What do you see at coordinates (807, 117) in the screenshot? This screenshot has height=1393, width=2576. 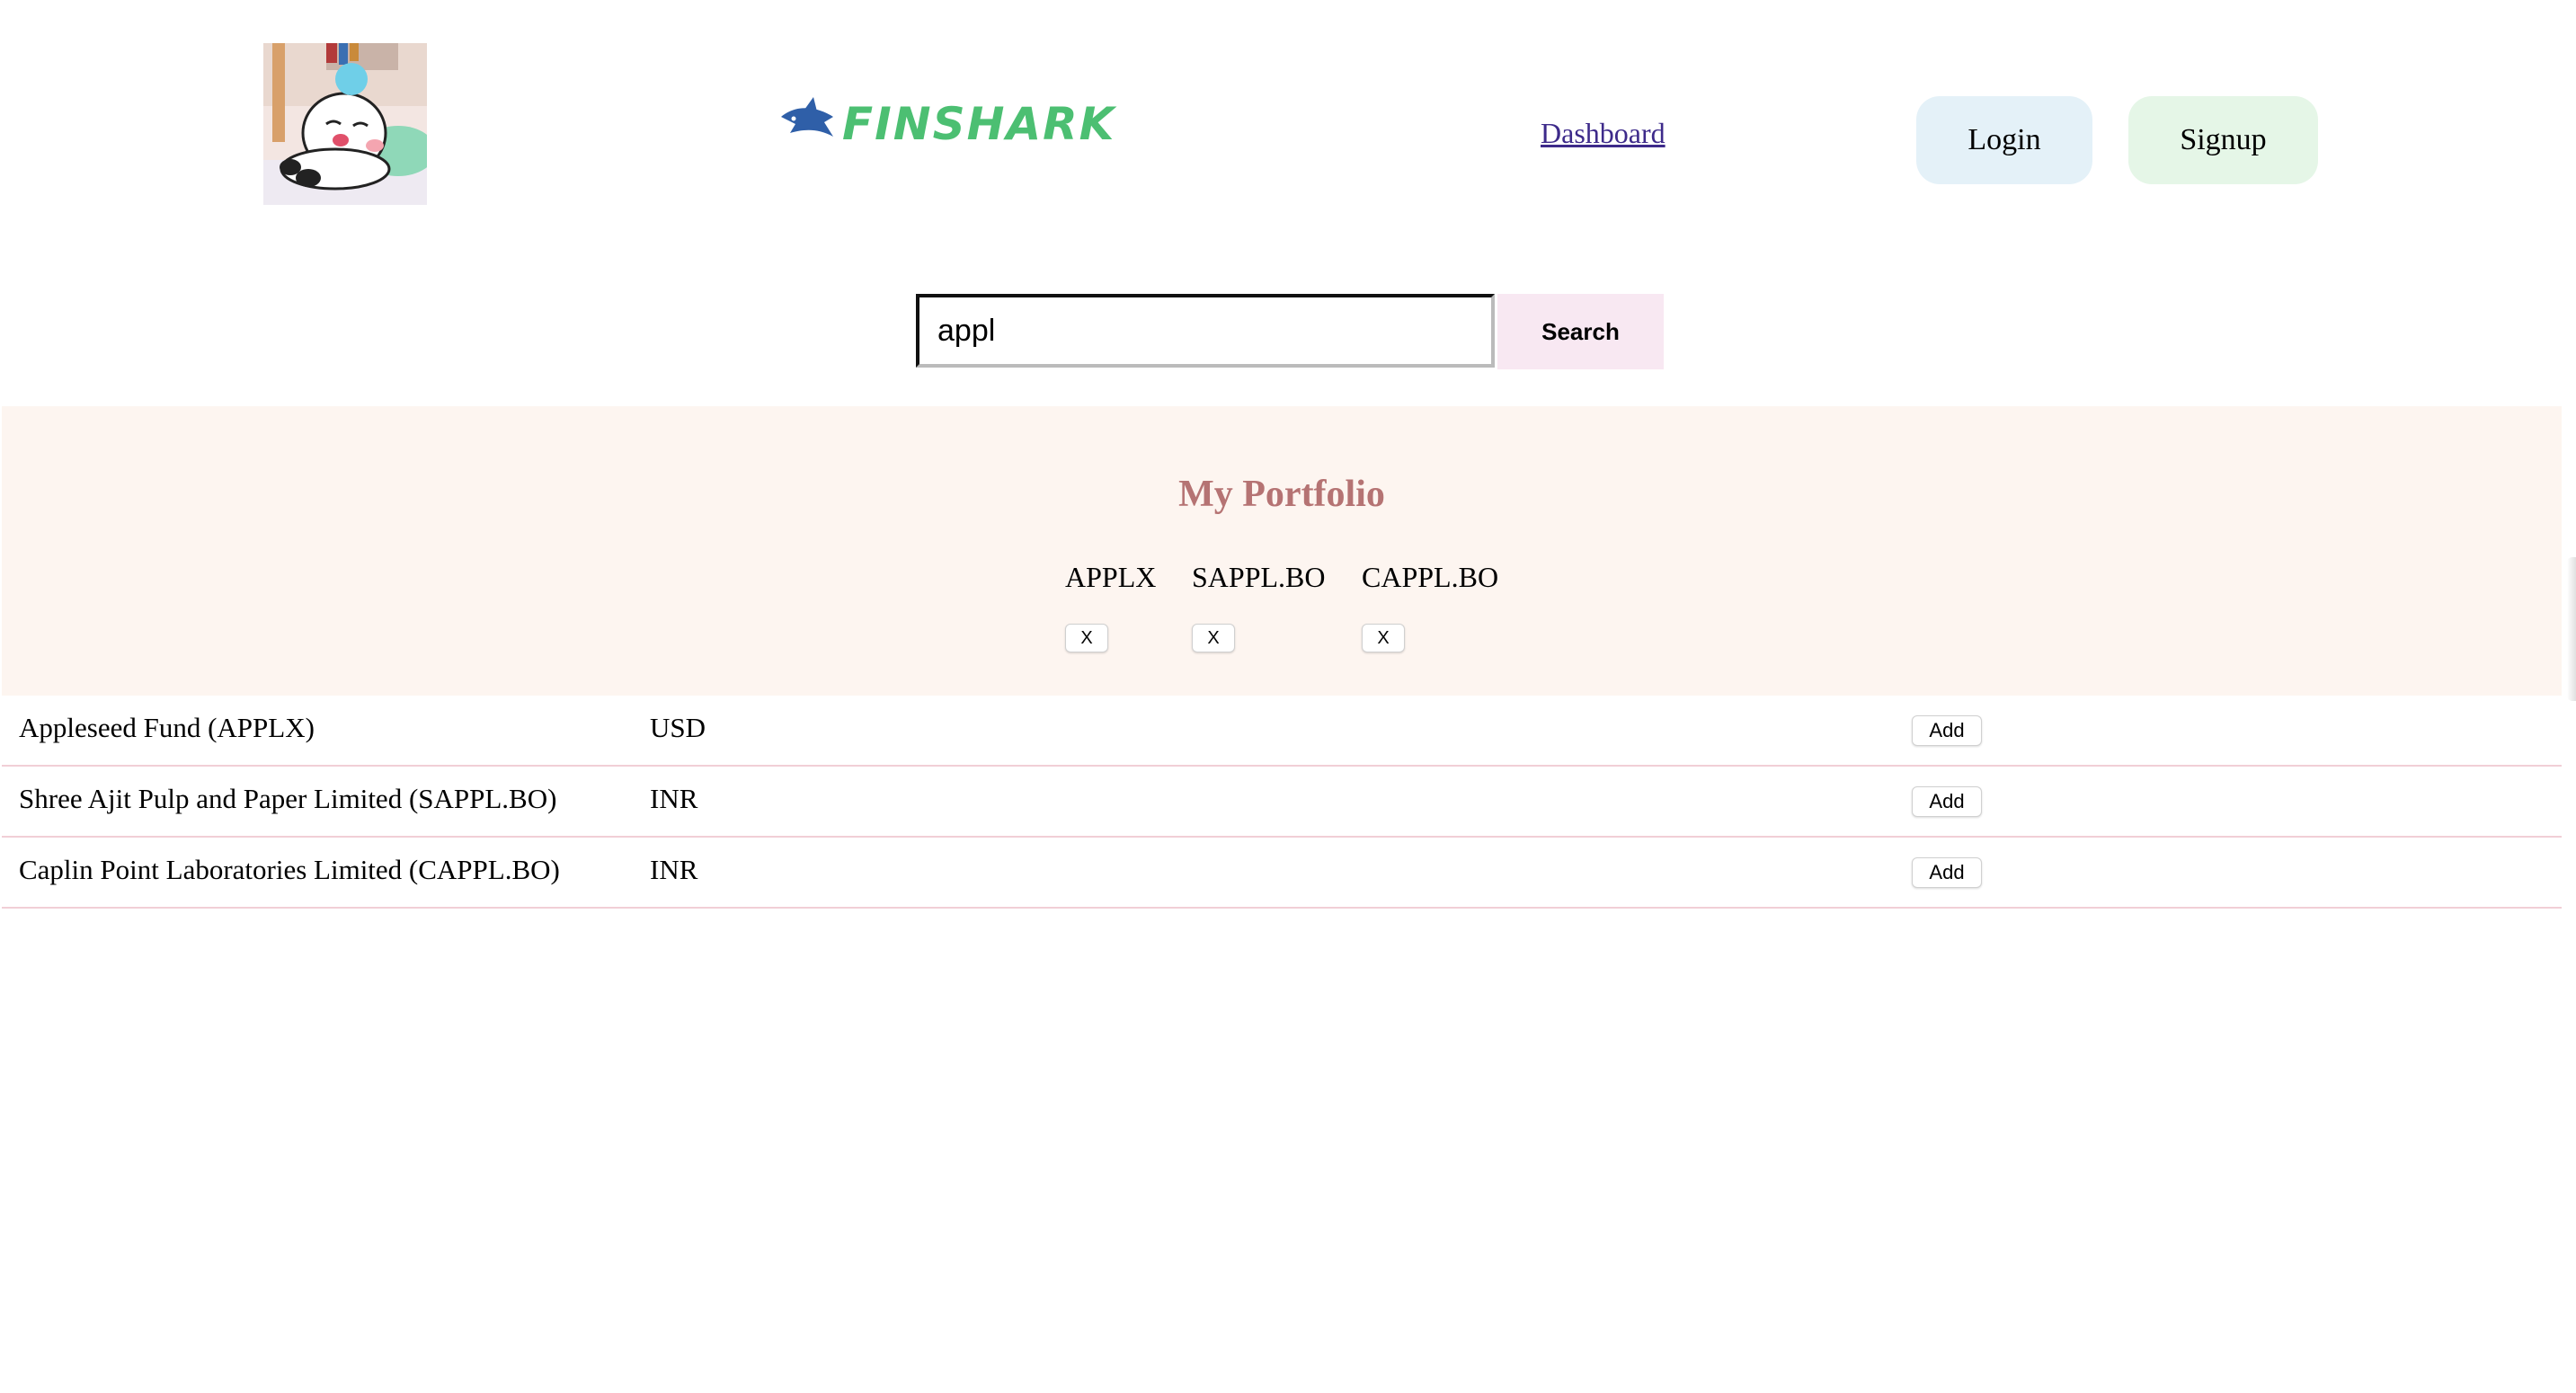 I see `shark-icon` at bounding box center [807, 117].